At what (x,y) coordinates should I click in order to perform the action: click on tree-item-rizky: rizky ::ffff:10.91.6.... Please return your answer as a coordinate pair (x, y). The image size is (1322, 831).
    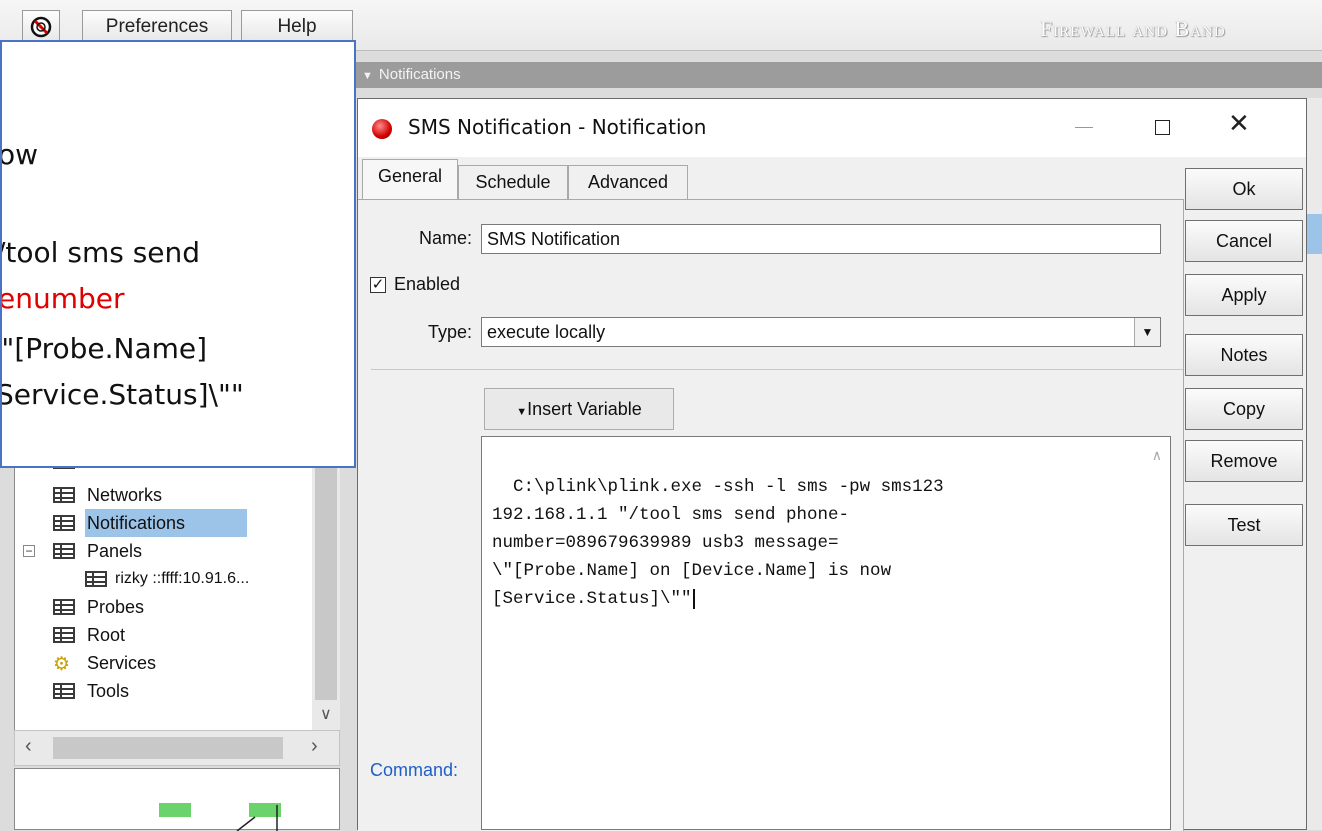
    Looking at the image, I should click on (163, 579).